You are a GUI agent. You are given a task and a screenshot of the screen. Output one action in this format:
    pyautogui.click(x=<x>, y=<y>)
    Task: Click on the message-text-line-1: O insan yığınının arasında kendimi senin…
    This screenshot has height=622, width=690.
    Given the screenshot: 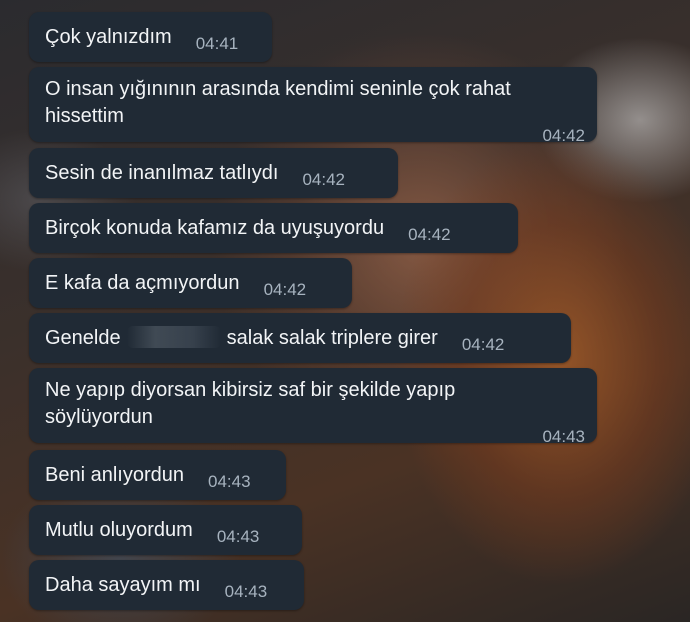 What is the action you would take?
    pyautogui.click(x=278, y=89)
    